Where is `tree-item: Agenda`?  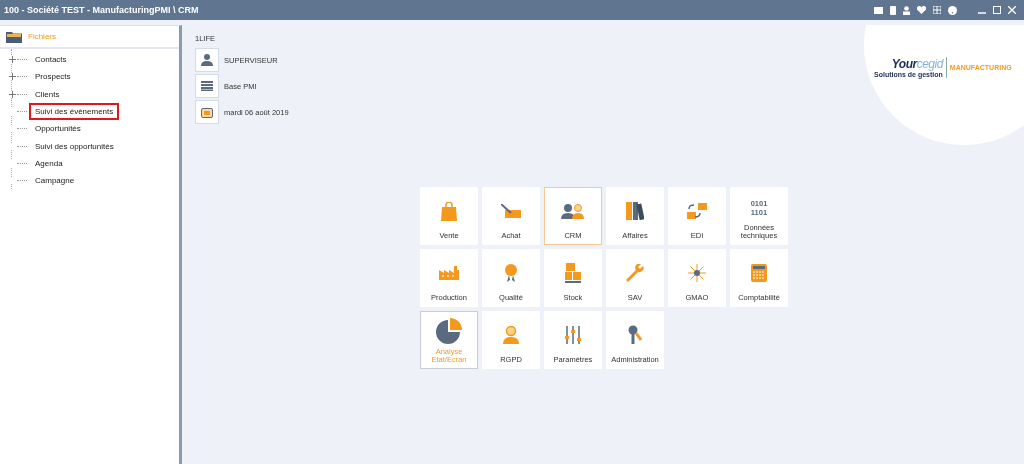
tree-item: Agenda is located at coordinates (49, 163).